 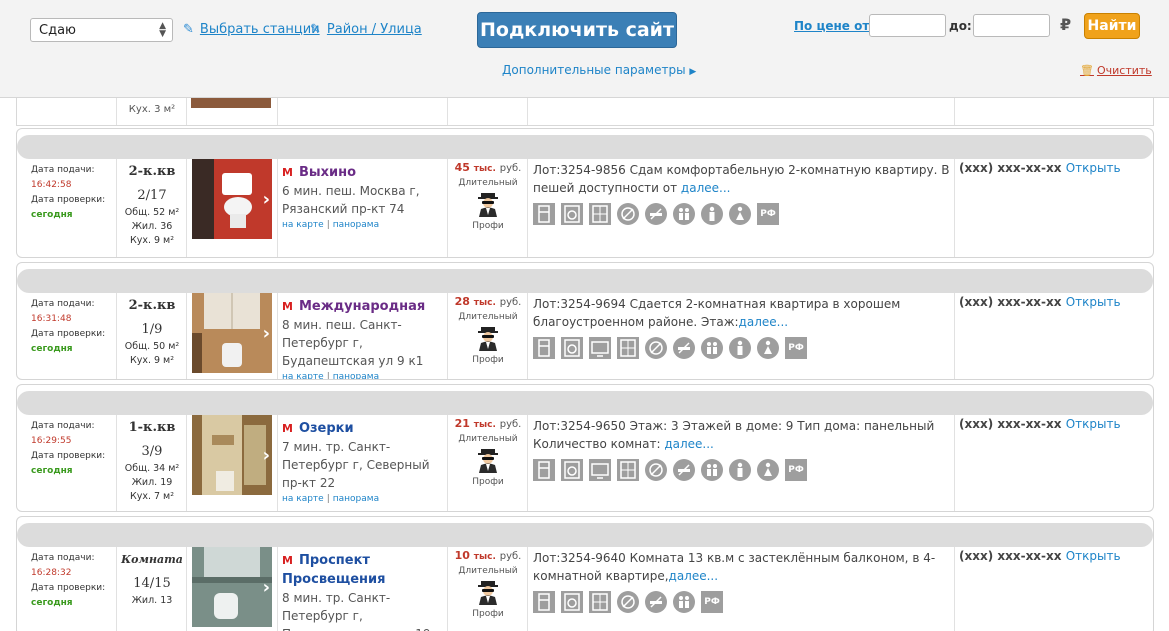 I want to click on window-icon, so click(x=600, y=602).